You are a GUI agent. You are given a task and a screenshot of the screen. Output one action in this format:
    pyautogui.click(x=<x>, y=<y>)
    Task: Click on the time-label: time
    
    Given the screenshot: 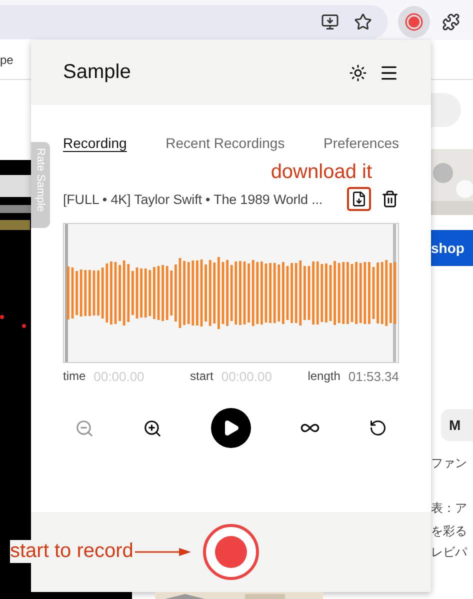 What is the action you would take?
    pyautogui.click(x=74, y=376)
    